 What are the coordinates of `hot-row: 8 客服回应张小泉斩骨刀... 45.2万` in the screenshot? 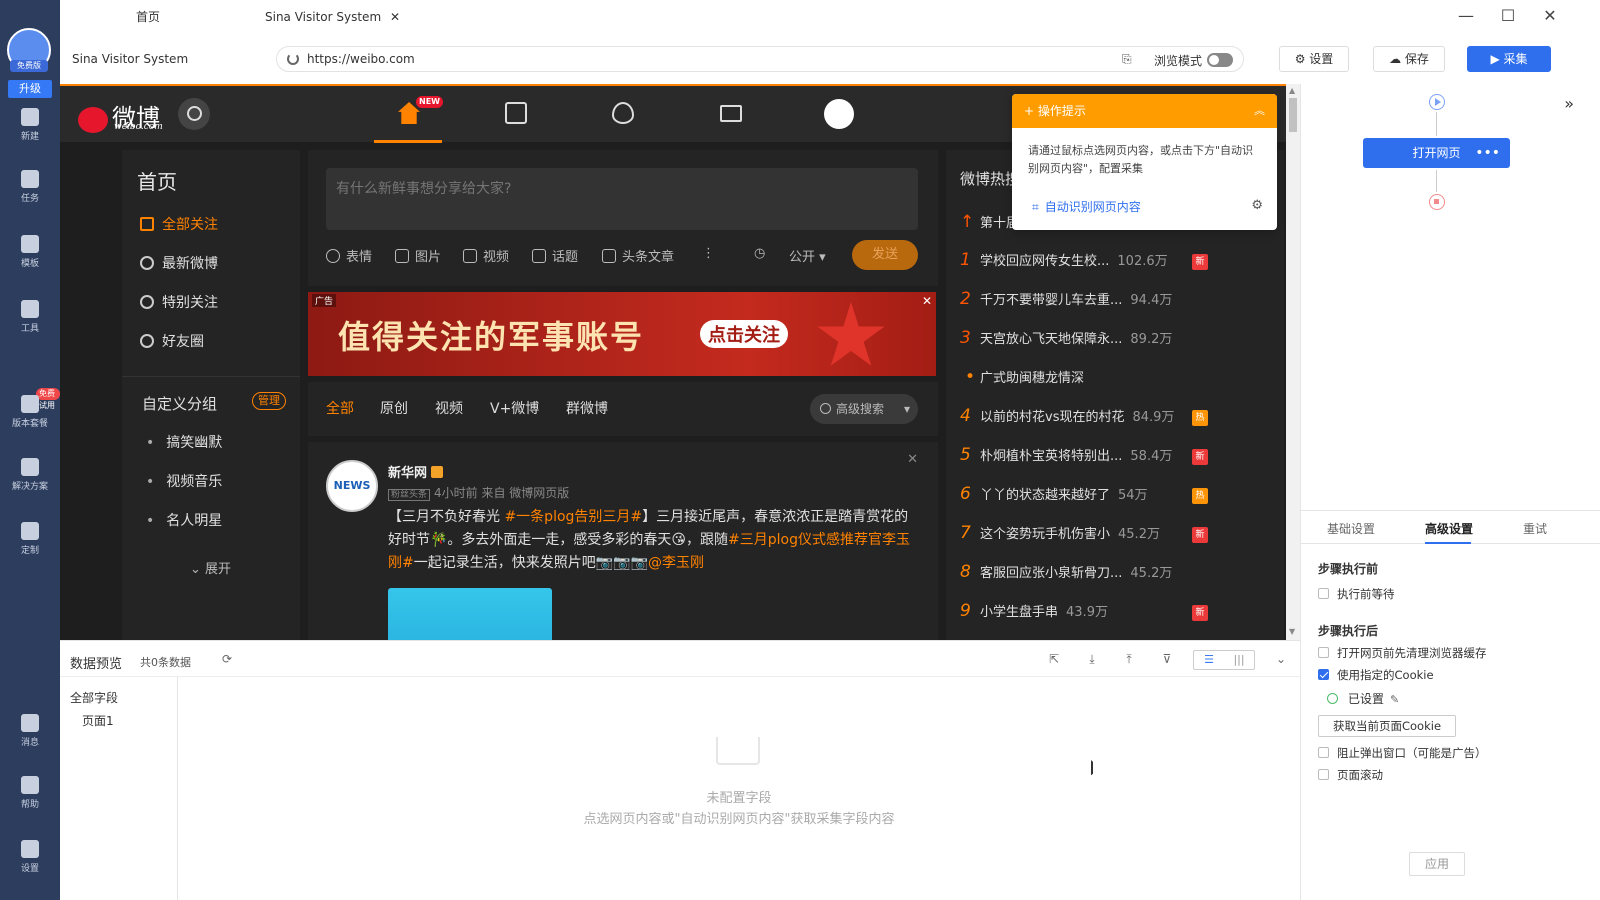 It's located at (1085, 572).